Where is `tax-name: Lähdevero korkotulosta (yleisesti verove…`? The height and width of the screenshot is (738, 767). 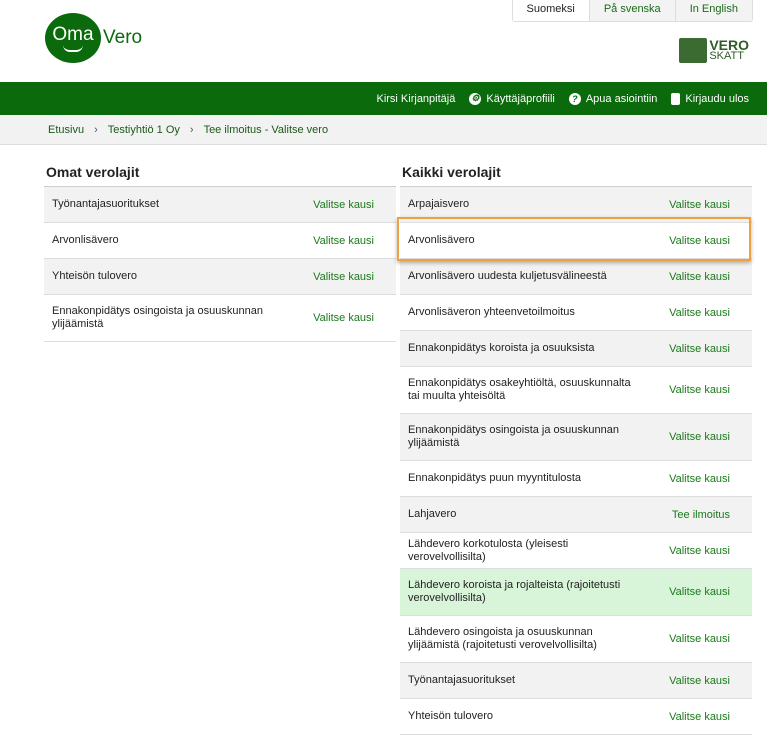
tax-name: Lähdevero korkotulosta (yleisesti verove… is located at coordinates (488, 550).